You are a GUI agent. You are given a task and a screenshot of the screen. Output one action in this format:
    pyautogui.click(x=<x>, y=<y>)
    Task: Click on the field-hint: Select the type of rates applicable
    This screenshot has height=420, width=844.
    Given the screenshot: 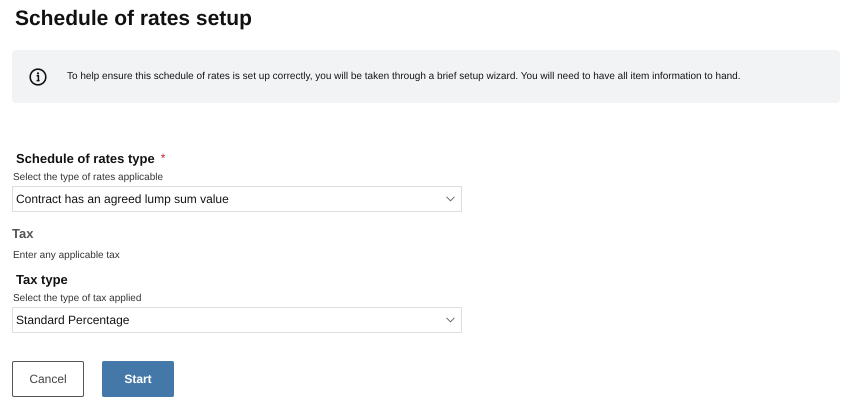 What is the action you would take?
    pyautogui.click(x=88, y=177)
    